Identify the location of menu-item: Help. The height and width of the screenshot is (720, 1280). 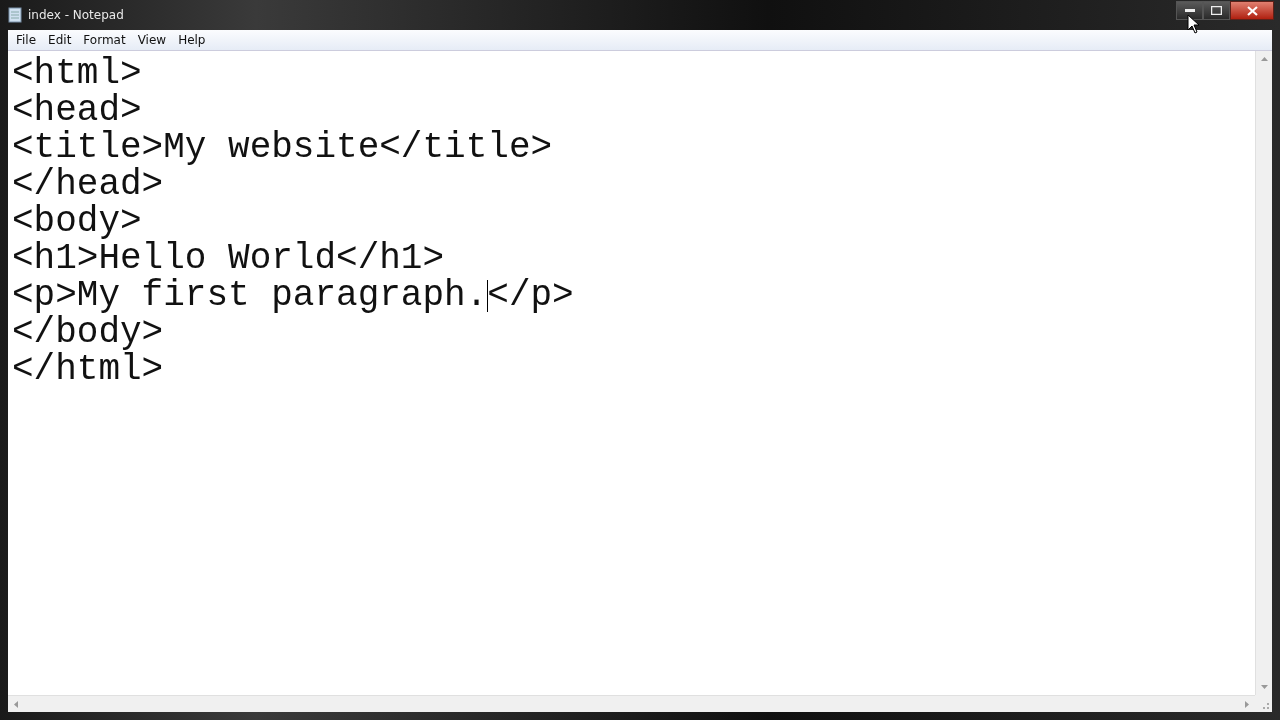
(192, 40).